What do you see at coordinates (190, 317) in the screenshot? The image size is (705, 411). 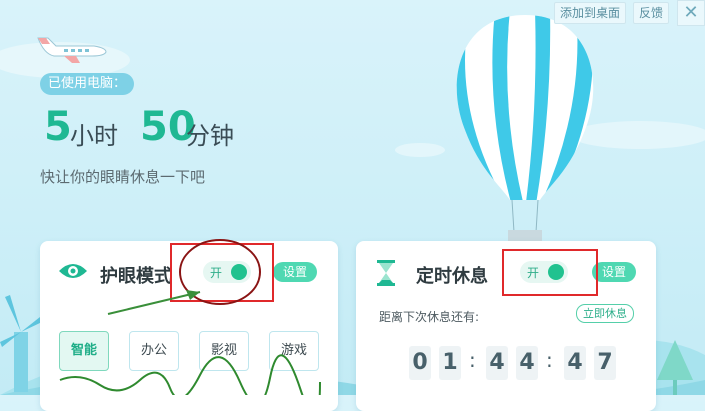 I see `annotation-marks` at bounding box center [190, 317].